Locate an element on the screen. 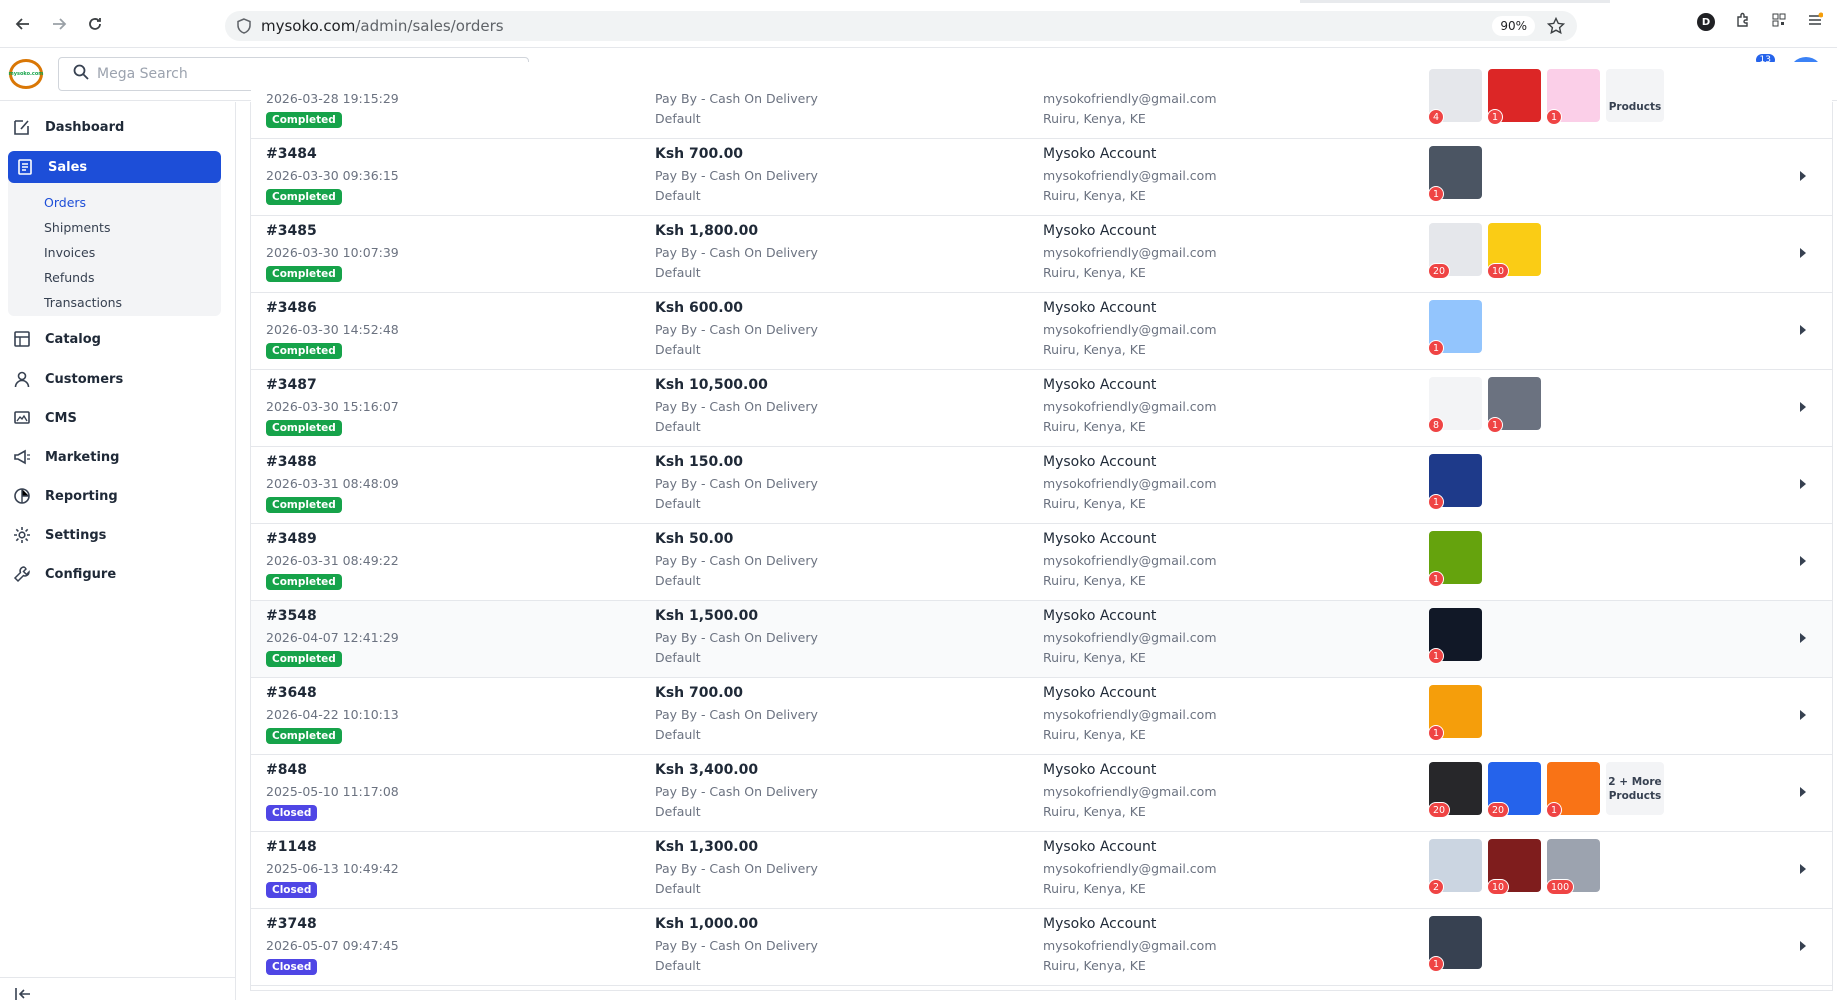 Image resolution: width=1837 pixels, height=1005 pixels. reload-icon is located at coordinates (95, 24).